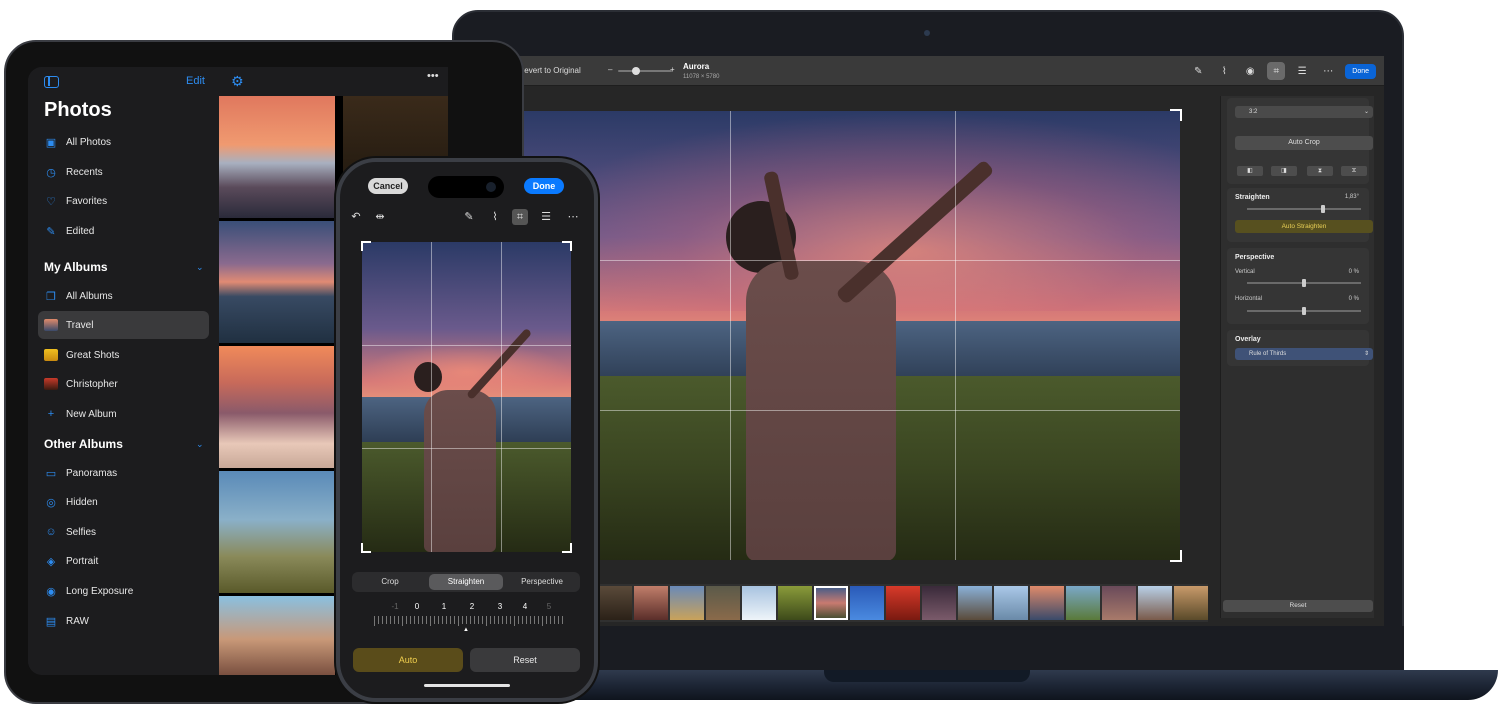  I want to click on albums-icon: ❐, so click(51, 296).